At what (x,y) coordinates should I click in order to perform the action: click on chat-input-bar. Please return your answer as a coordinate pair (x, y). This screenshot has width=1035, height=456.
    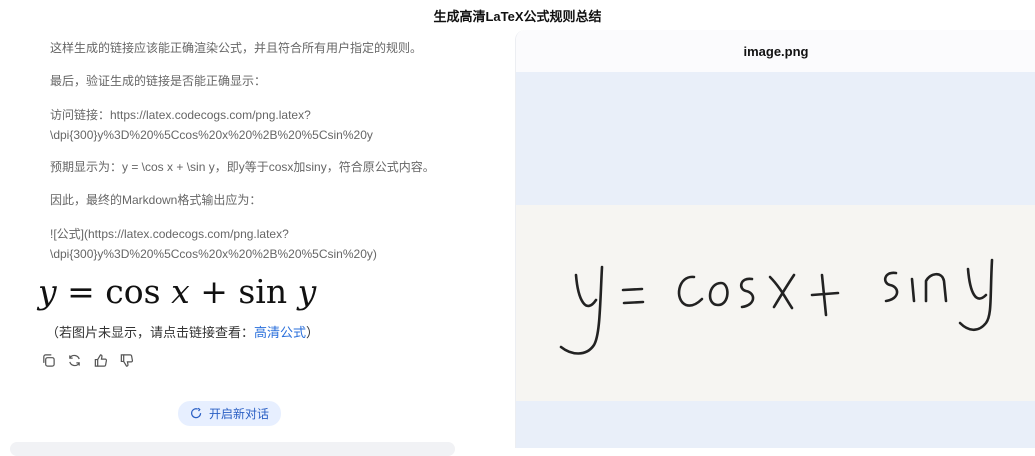
    Looking at the image, I should click on (232, 449).